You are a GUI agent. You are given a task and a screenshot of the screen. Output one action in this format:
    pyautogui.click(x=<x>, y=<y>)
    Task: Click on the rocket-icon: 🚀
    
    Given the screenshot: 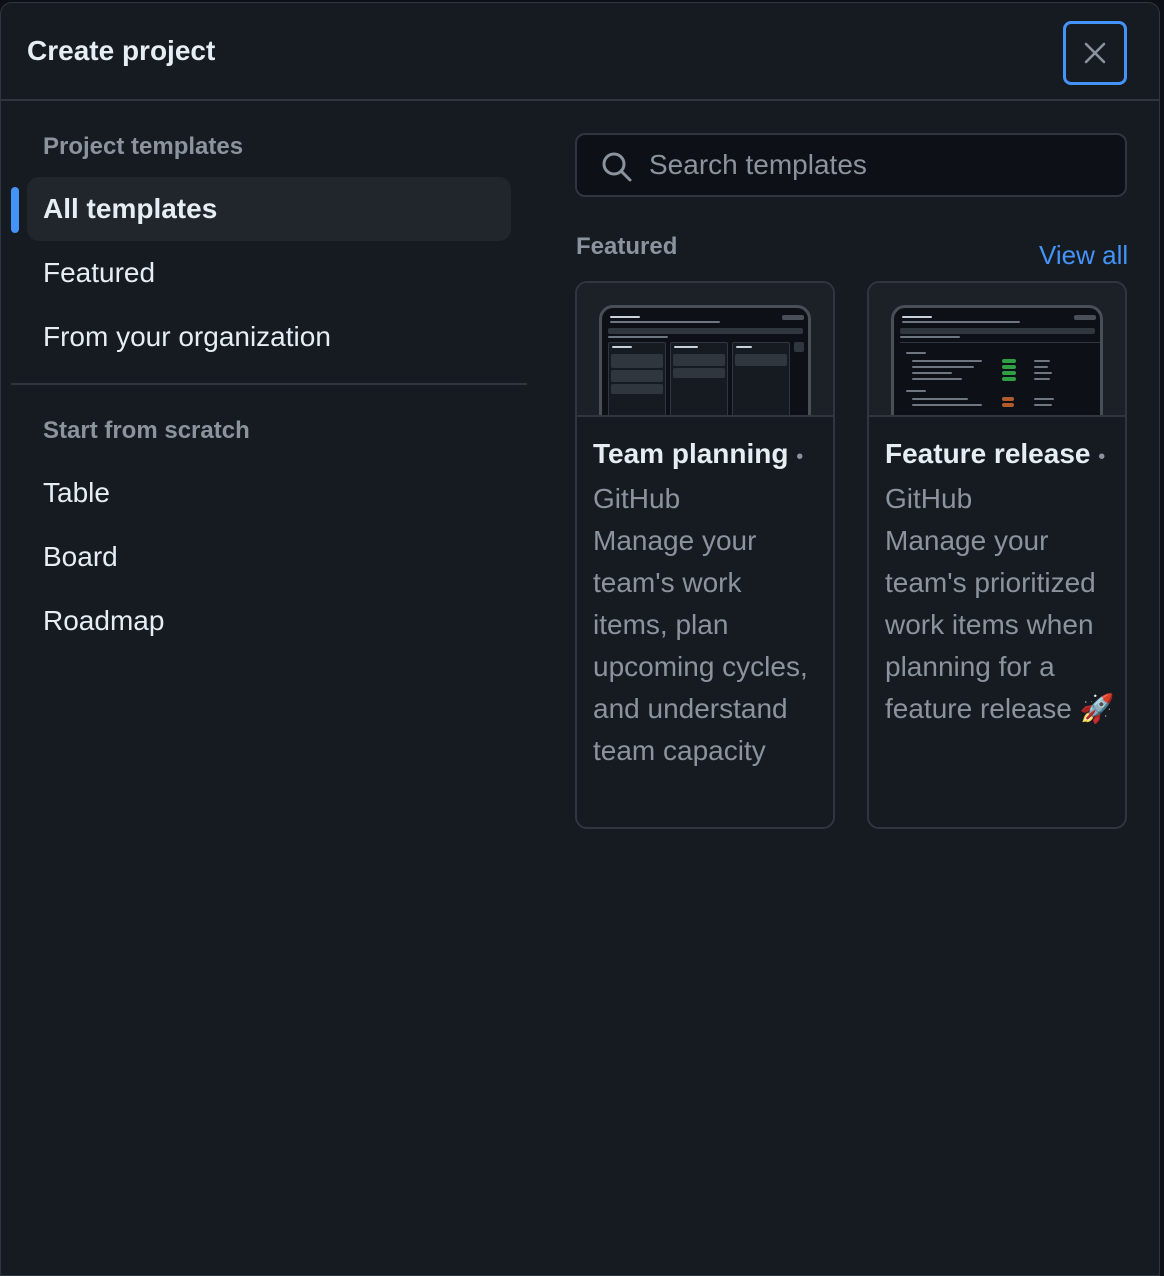 What is the action you would take?
    pyautogui.click(x=1097, y=708)
    